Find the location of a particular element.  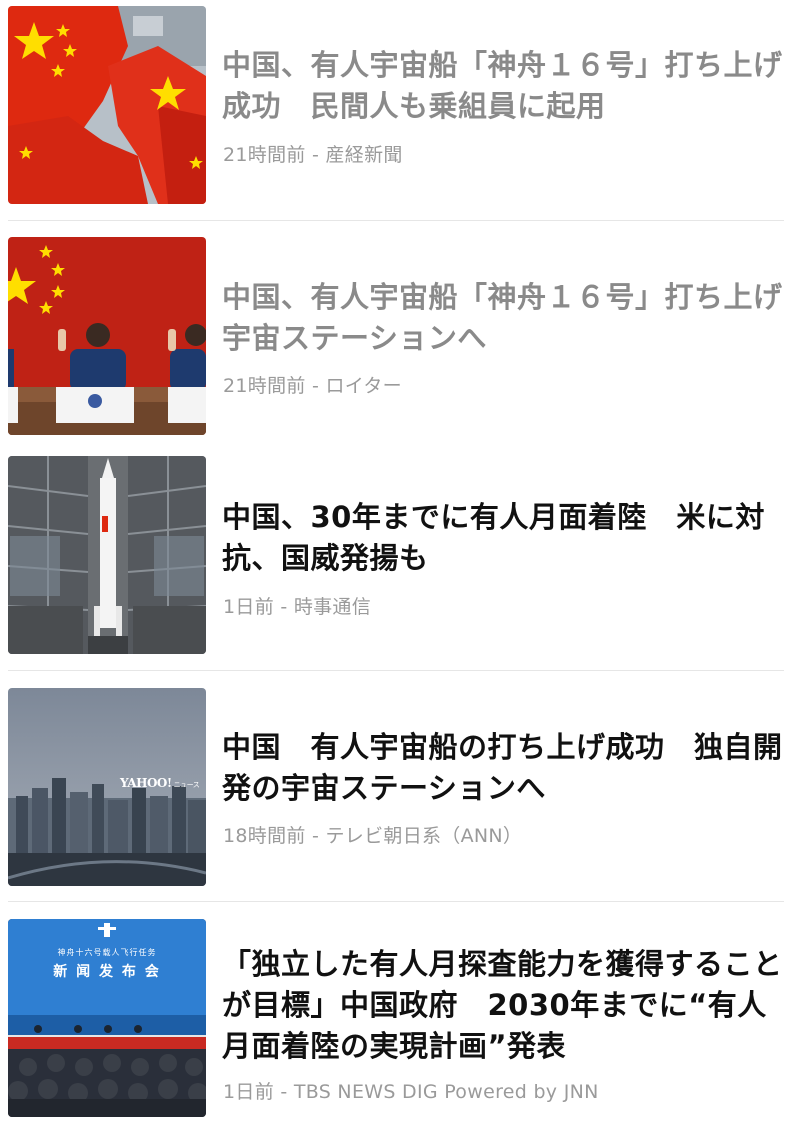

news-meta: 21時間前 - ロイター is located at coordinates (312, 386).